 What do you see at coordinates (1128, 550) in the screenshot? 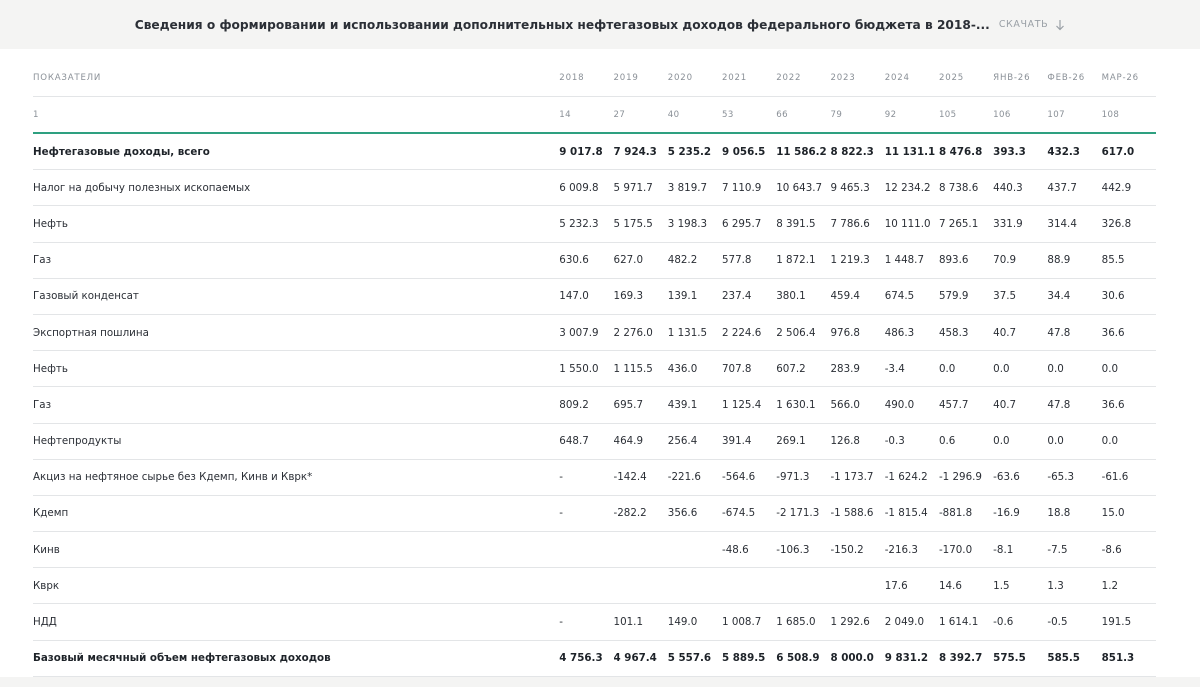
I see `value-cell: -8.6` at bounding box center [1128, 550].